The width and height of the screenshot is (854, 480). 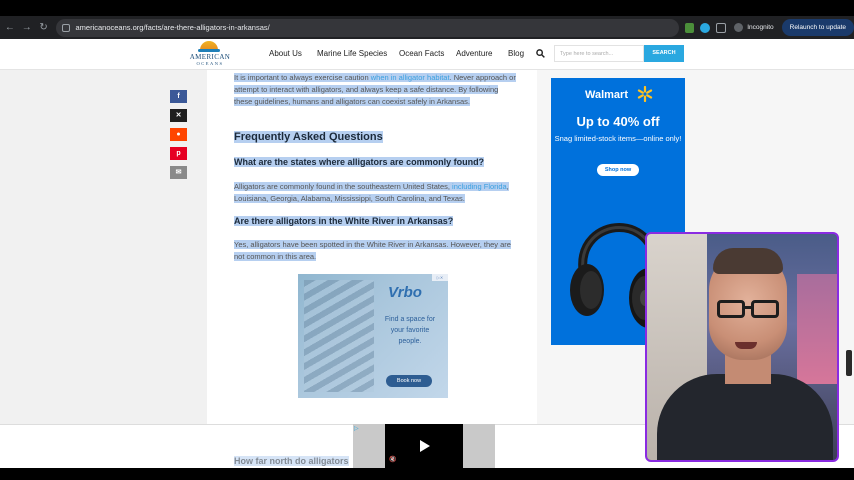 What do you see at coordinates (618, 170) in the screenshot?
I see `shop-now-button: Shop now` at bounding box center [618, 170].